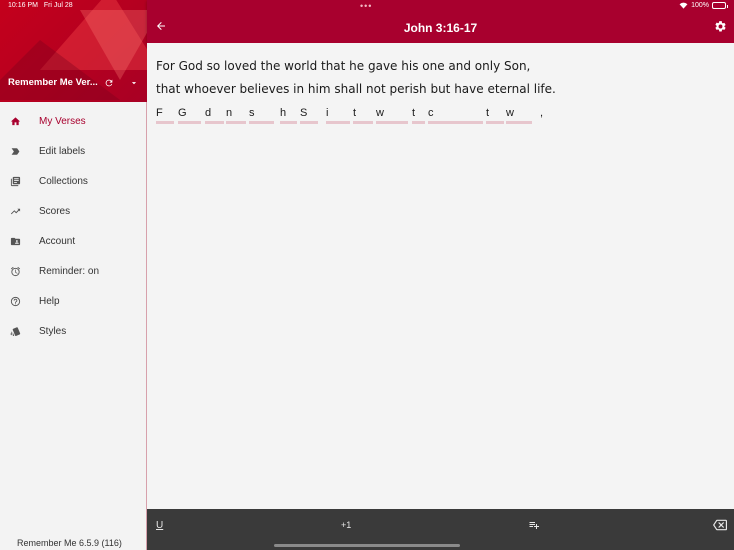 The image size is (734, 550). What do you see at coordinates (109, 83) in the screenshot?
I see `refresh-icon` at bounding box center [109, 83].